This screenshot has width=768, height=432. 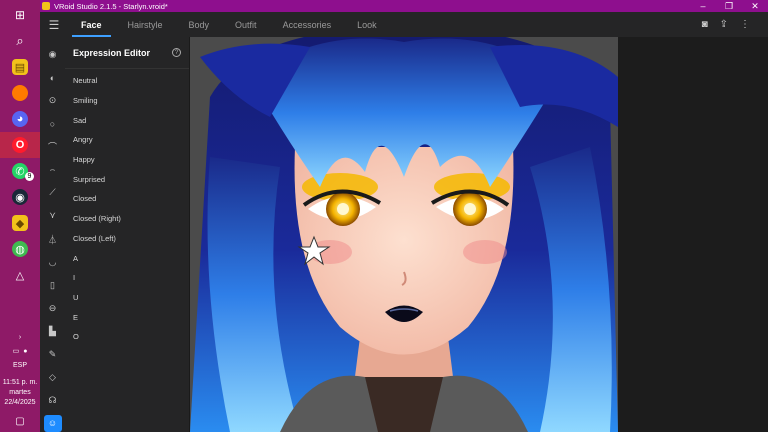 I want to click on camera-icon: ◙, so click(x=705, y=24).